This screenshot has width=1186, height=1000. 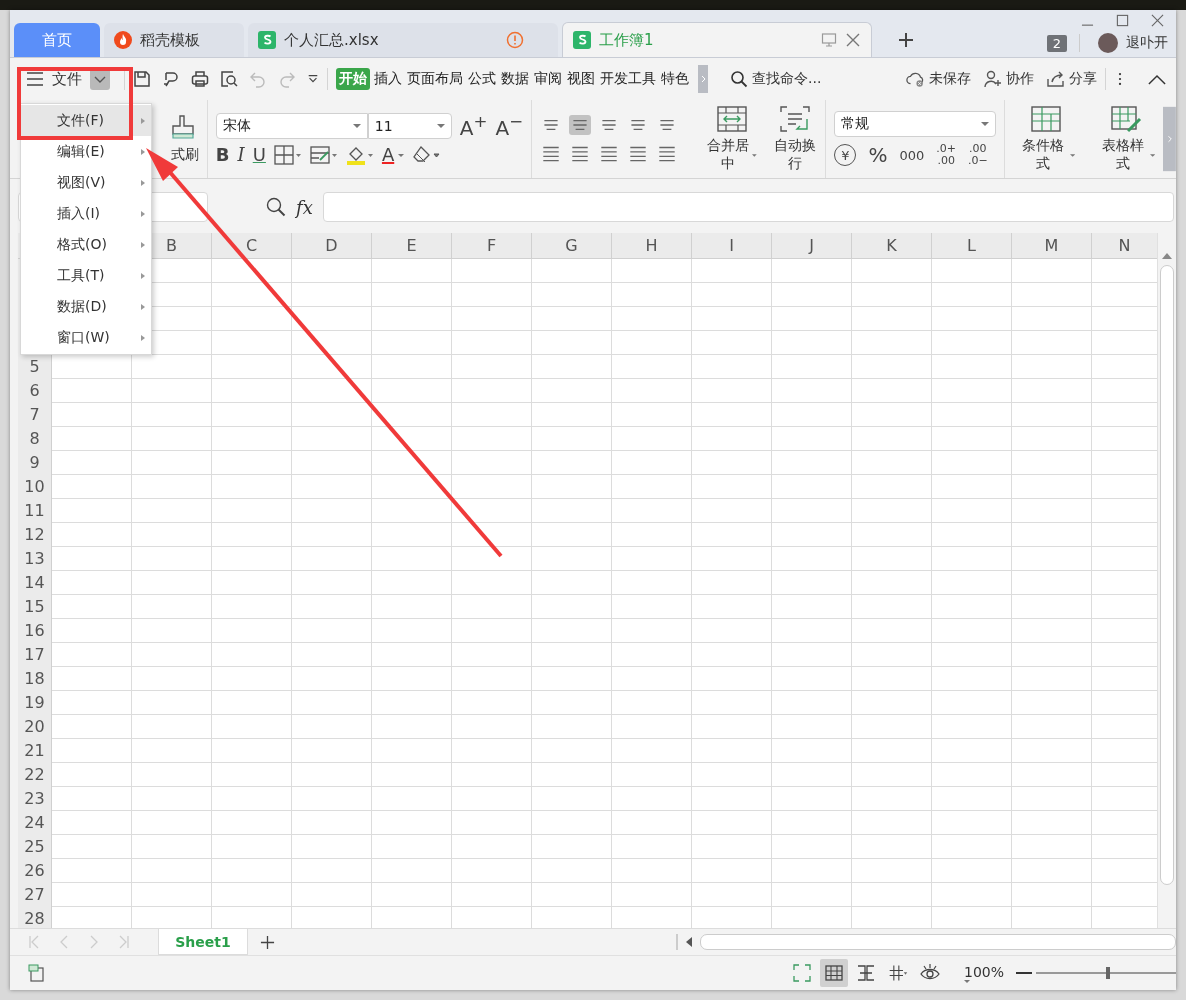 What do you see at coordinates (1052, 245) in the screenshot?
I see `column-header: M` at bounding box center [1052, 245].